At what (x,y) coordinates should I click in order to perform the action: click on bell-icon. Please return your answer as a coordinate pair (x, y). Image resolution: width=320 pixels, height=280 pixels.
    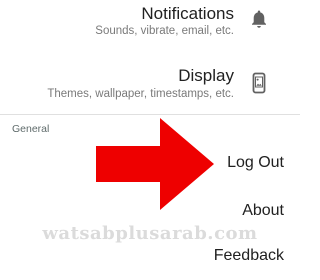
    Looking at the image, I should click on (259, 19).